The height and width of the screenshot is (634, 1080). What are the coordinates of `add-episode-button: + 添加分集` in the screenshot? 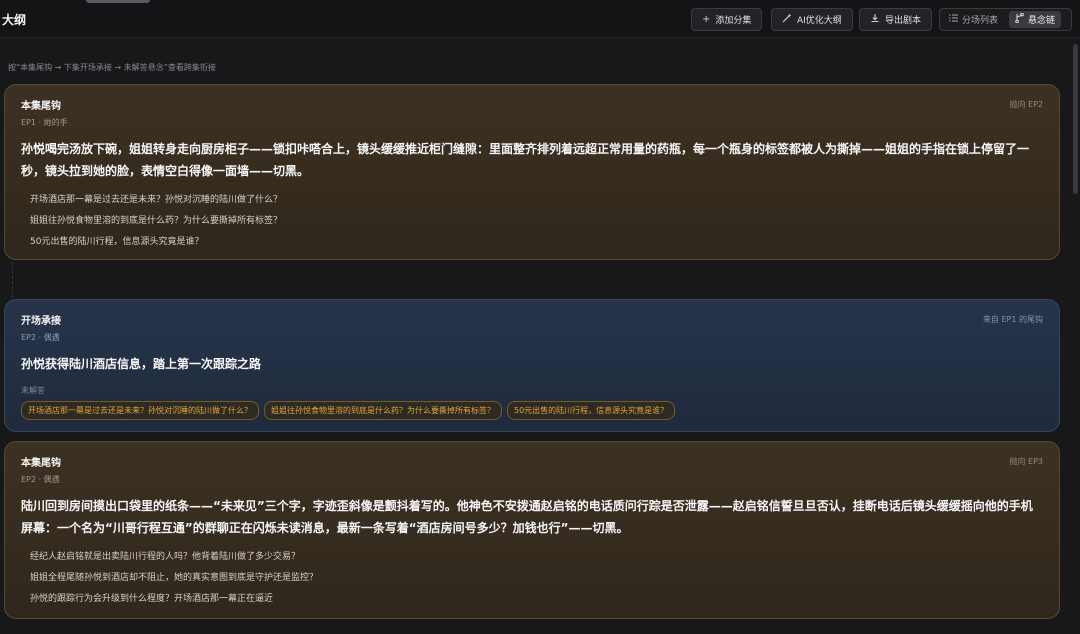 It's located at (727, 19).